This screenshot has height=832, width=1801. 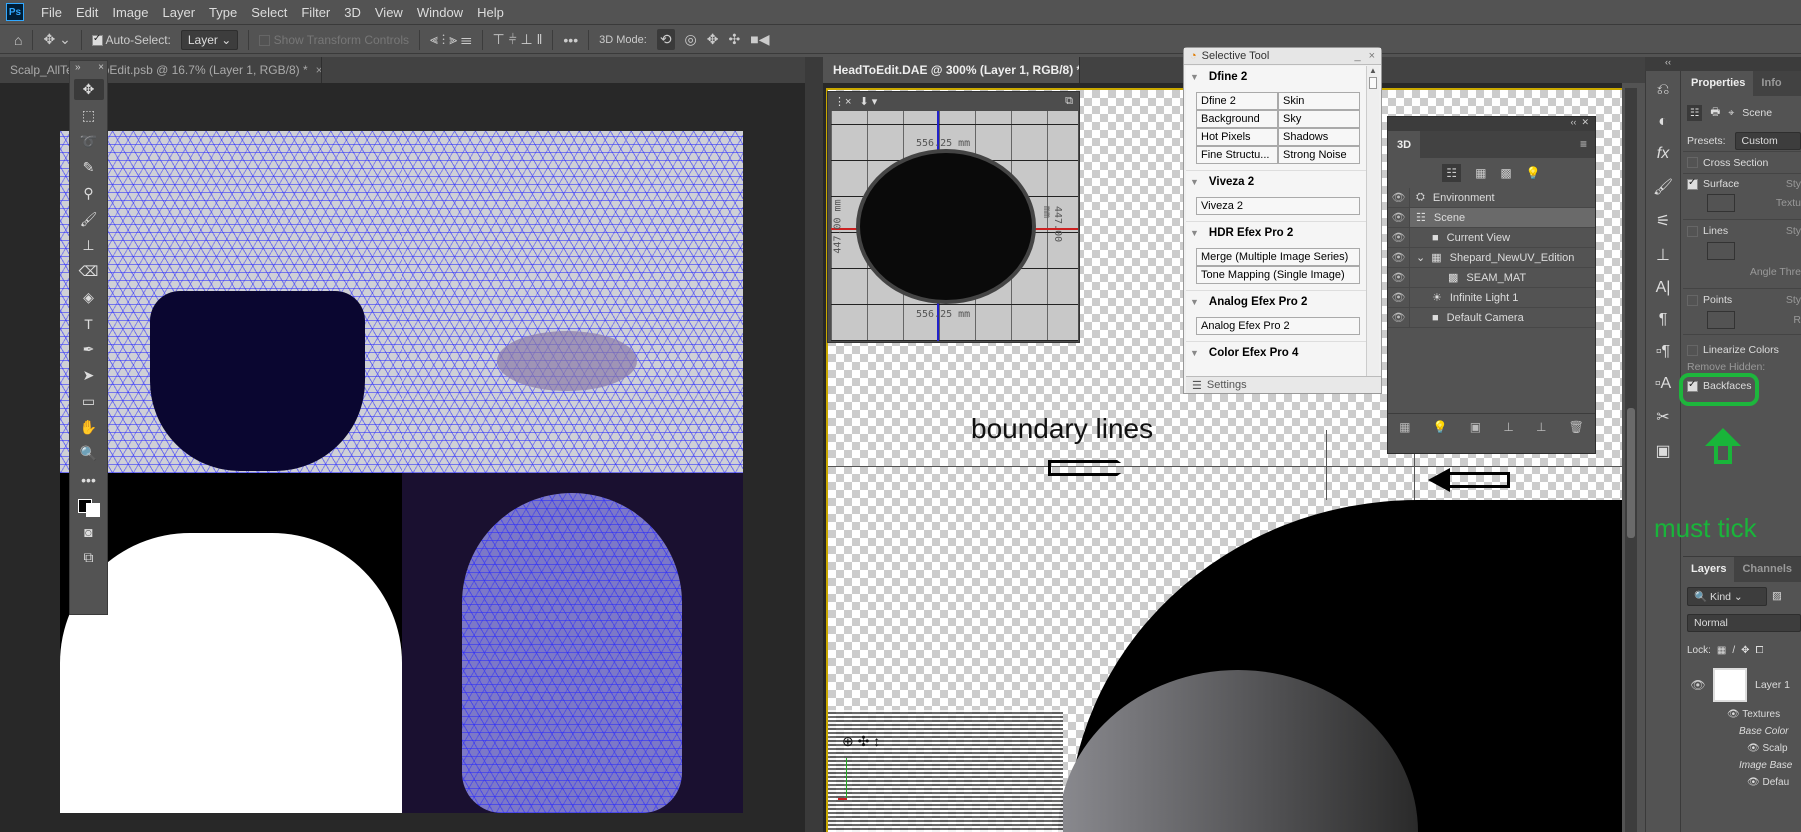 What do you see at coordinates (1069, 101) in the screenshot?
I see `swap-view-icon: ⧉` at bounding box center [1069, 101].